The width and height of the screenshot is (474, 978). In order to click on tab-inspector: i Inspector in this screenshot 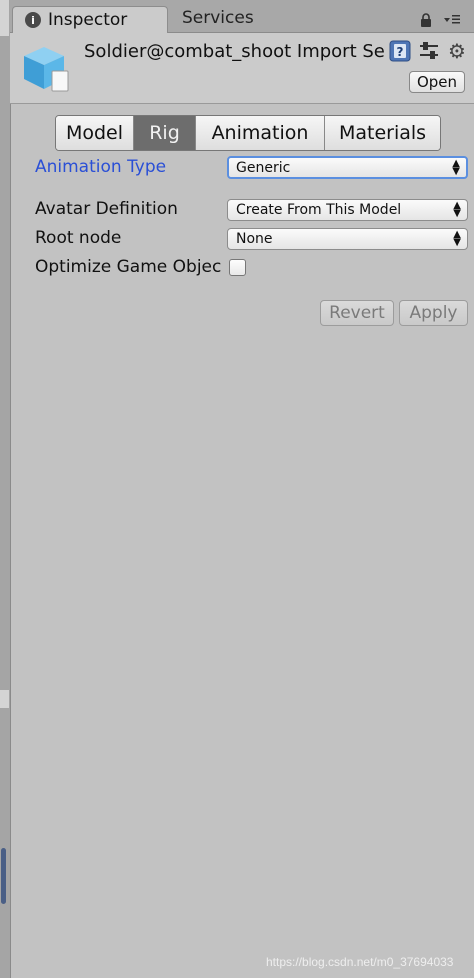, I will do `click(90, 19)`.